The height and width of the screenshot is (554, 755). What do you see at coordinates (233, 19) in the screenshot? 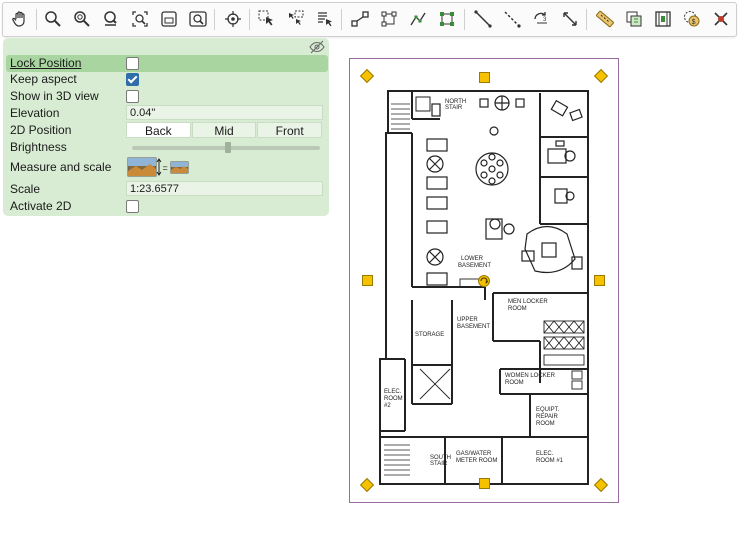
I see `snap-target-icon` at bounding box center [233, 19].